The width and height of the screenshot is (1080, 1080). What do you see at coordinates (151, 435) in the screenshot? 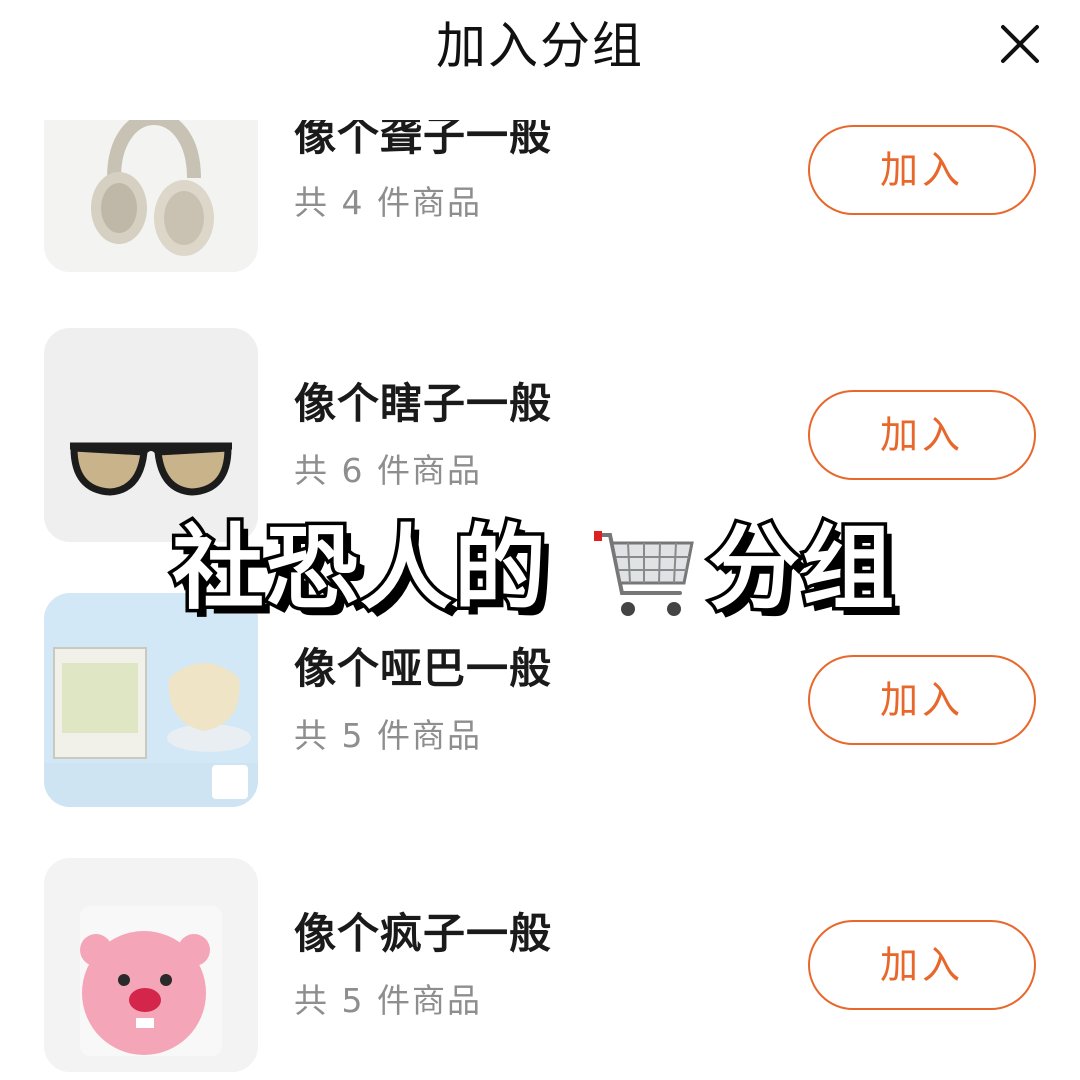
I see `sunglasses-thumbnail` at bounding box center [151, 435].